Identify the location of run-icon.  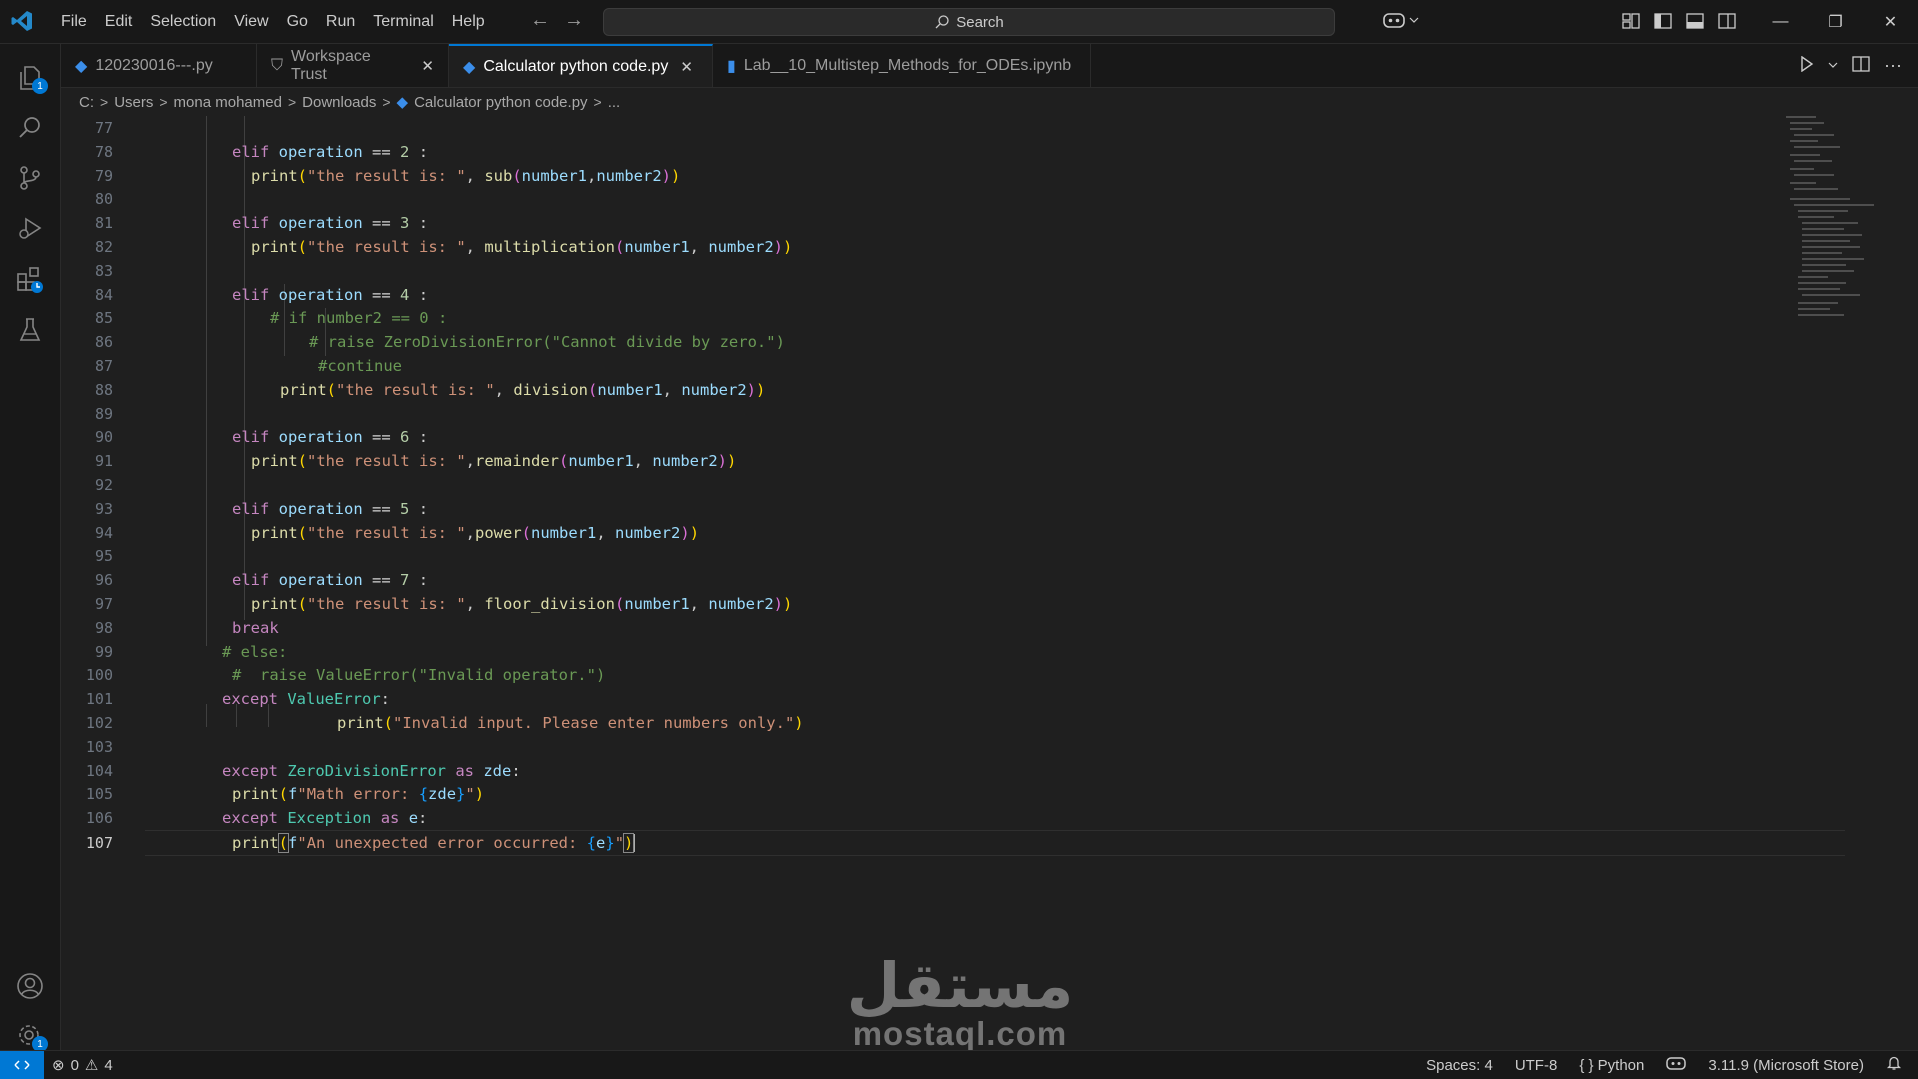
(1807, 65).